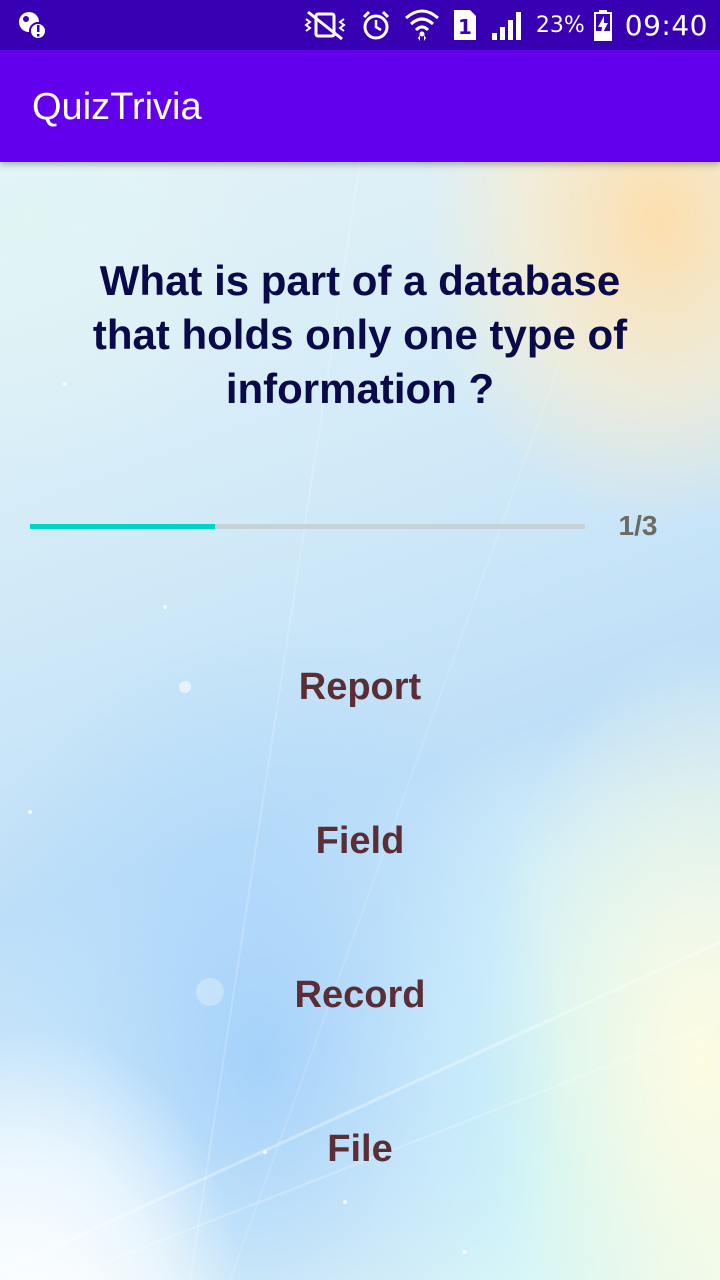 The height and width of the screenshot is (1280, 720). What do you see at coordinates (422, 25) in the screenshot?
I see `wifi-icon` at bounding box center [422, 25].